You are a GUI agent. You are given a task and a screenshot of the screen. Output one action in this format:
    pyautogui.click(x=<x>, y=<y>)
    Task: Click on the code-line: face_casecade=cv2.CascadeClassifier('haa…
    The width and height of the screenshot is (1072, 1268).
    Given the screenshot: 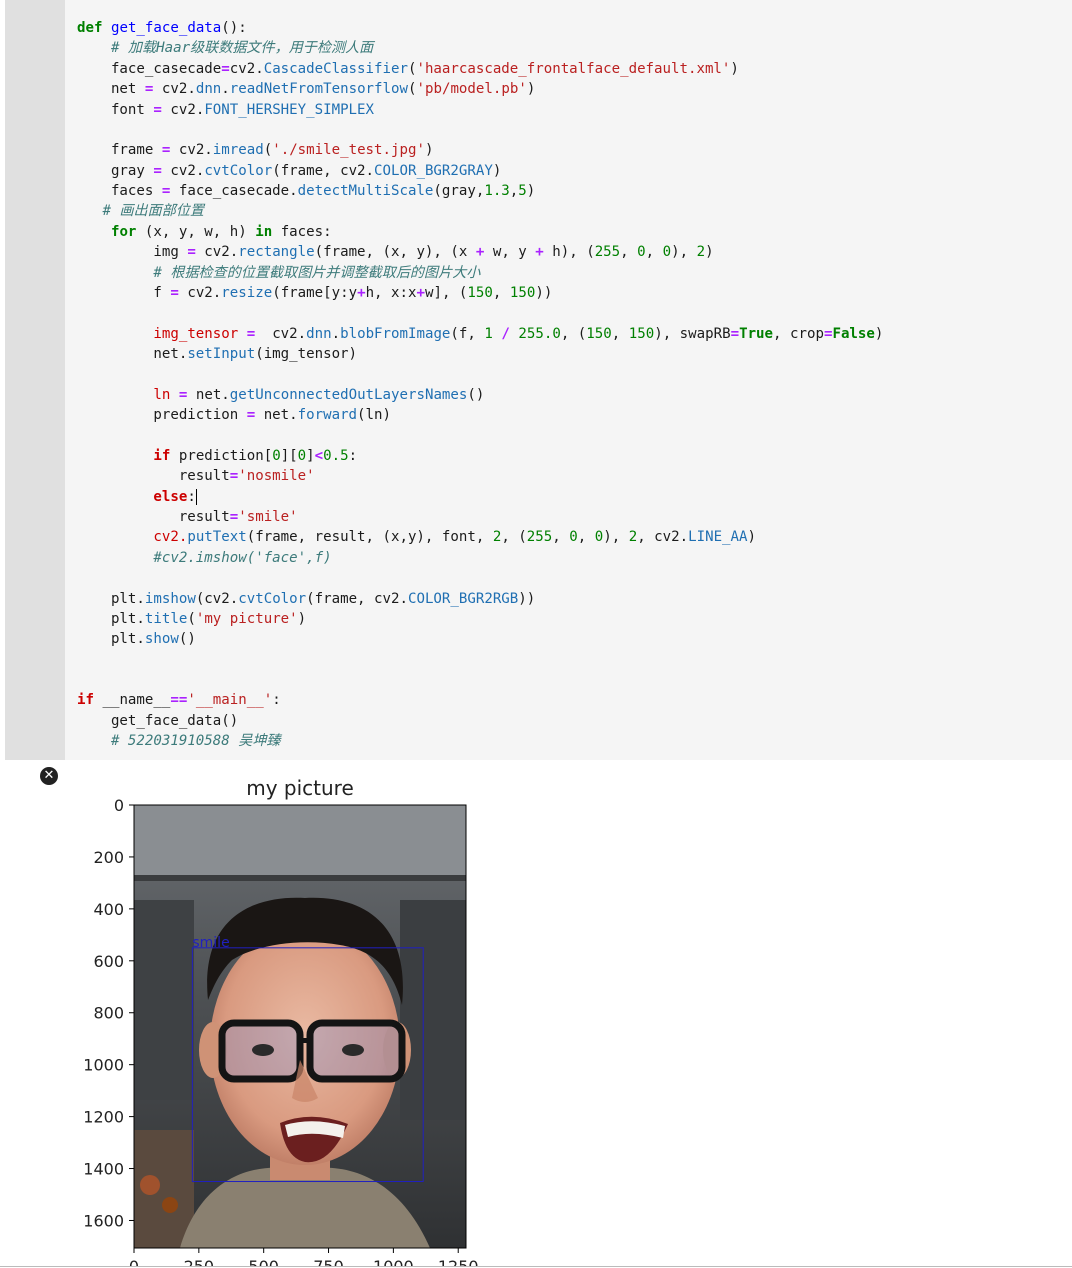 What is the action you would take?
    pyautogui.click(x=480, y=69)
    